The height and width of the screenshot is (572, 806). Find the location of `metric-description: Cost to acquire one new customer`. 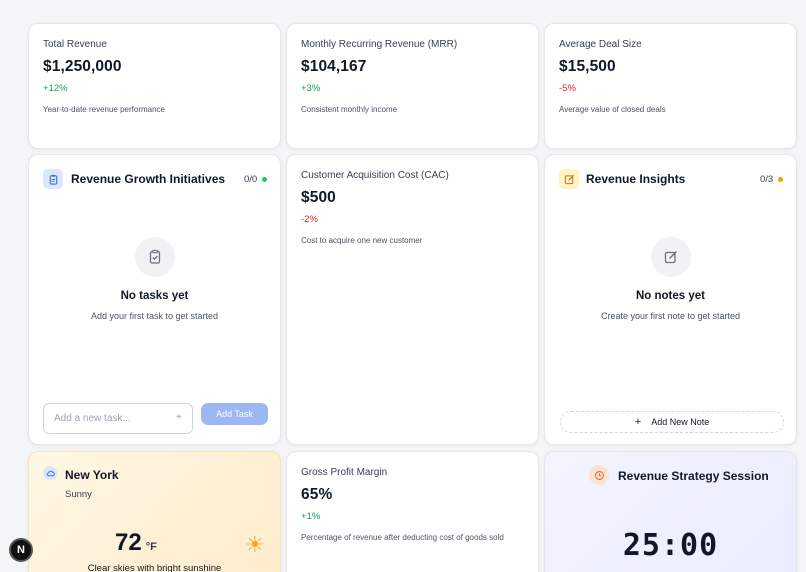

metric-description: Cost to acquire one new customer is located at coordinates (362, 240).